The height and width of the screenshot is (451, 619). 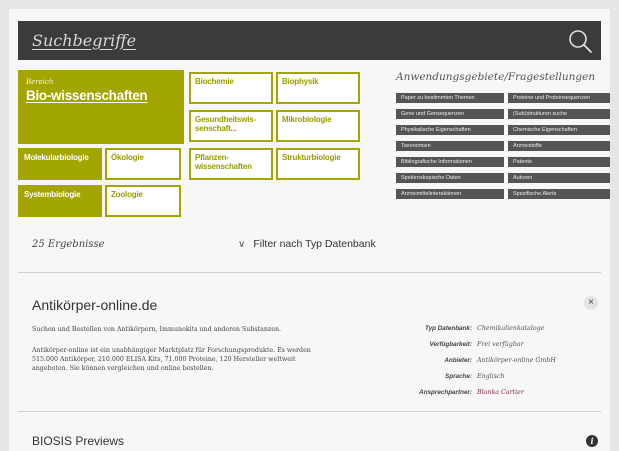 What do you see at coordinates (450, 98) in the screenshot?
I see `application-tag: Paper zu bestimmten Themen` at bounding box center [450, 98].